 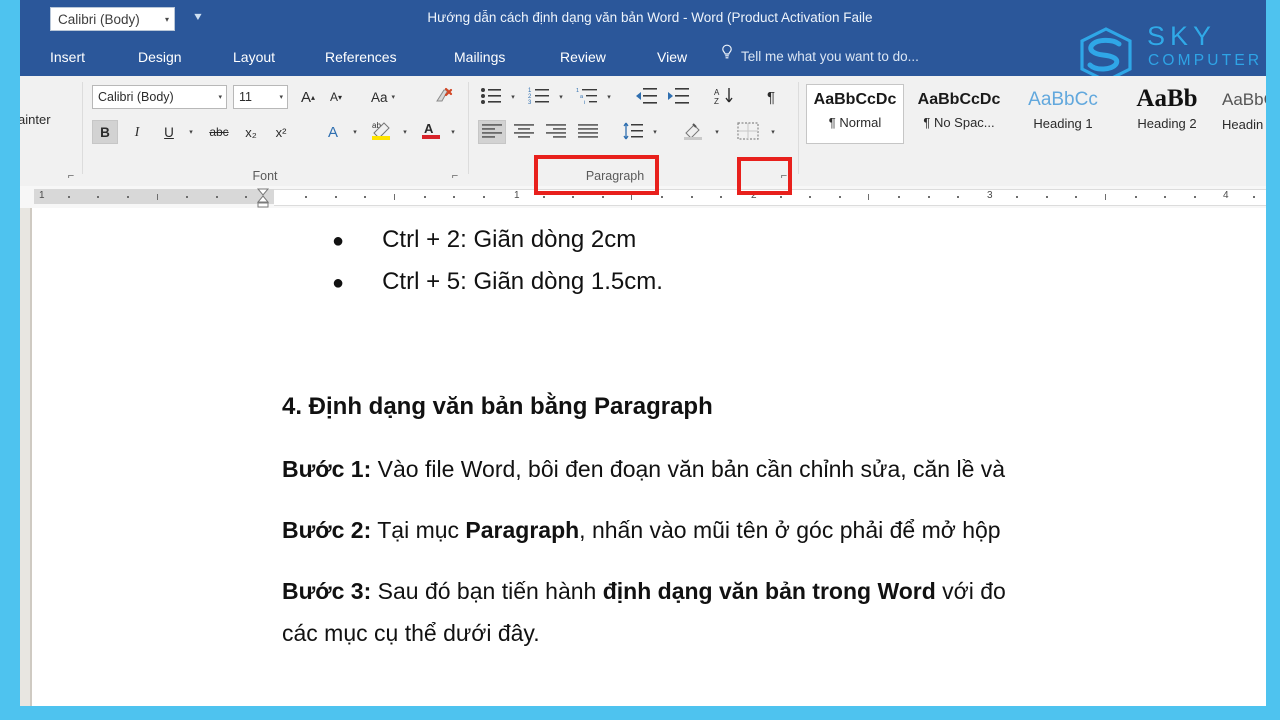 I want to click on superscript-button: x², so click(x=281, y=132).